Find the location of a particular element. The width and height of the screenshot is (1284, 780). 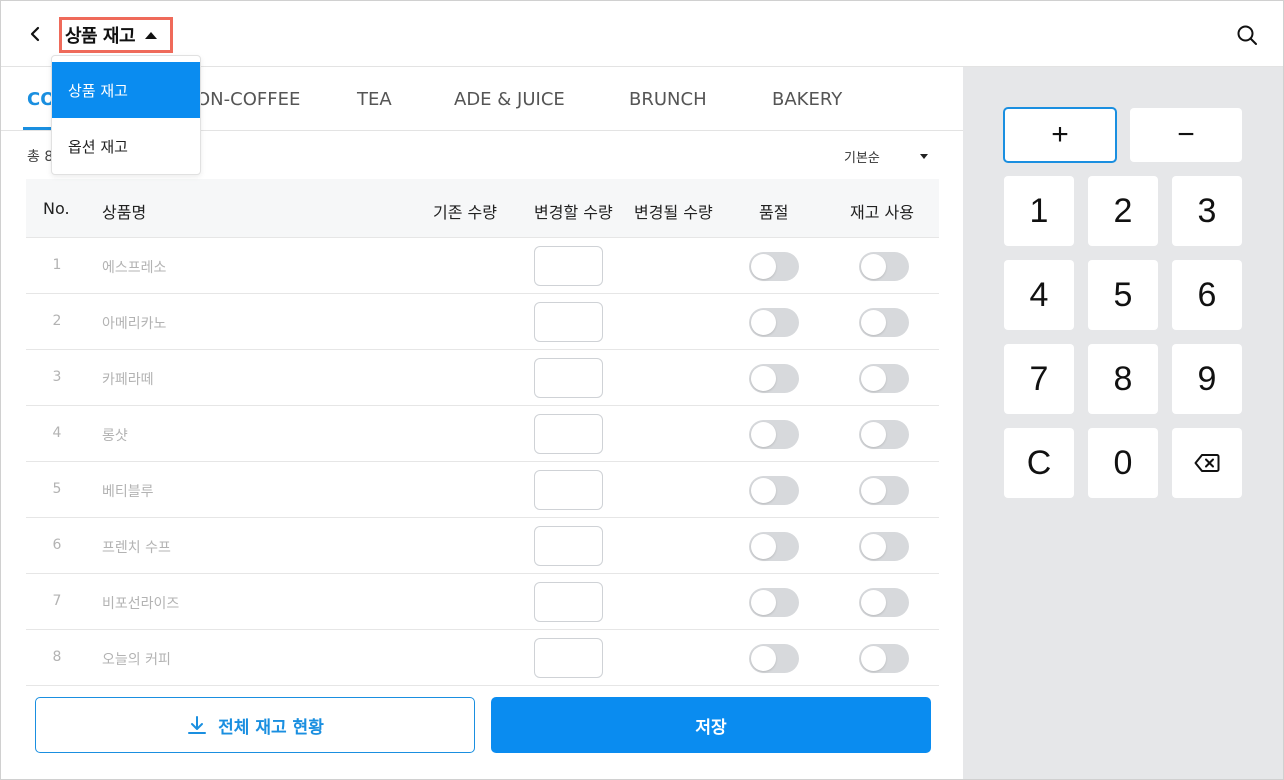

search-button is located at coordinates (1247, 35).